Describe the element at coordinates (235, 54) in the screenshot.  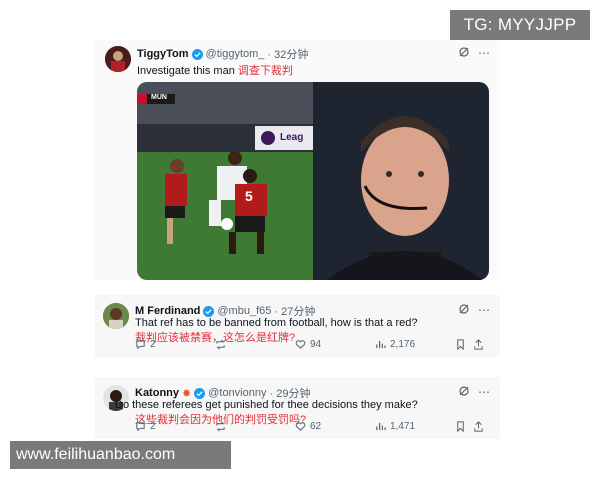
I see `author-handle: @tiggytom_` at that location.